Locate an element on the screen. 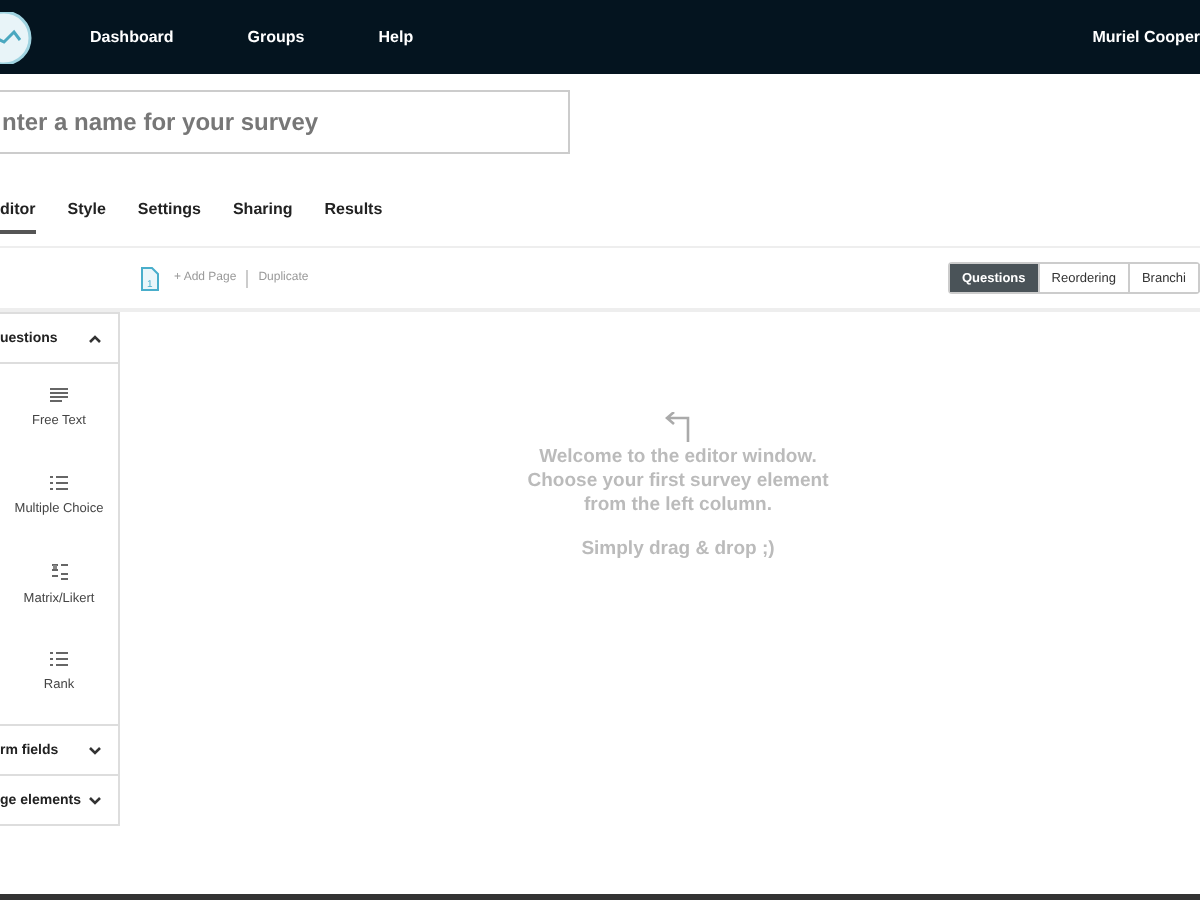 The image size is (1200, 900). survey-name-field: nter a name for your survey is located at coordinates (285, 122).